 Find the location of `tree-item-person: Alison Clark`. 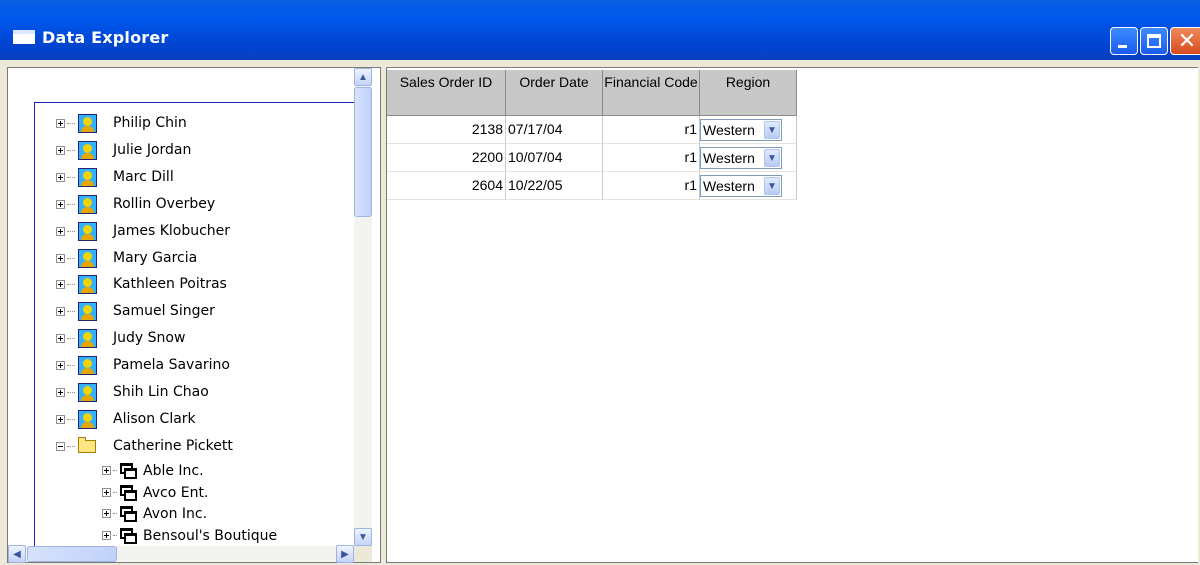

tree-item-person: Alison Clark is located at coordinates (126, 419).